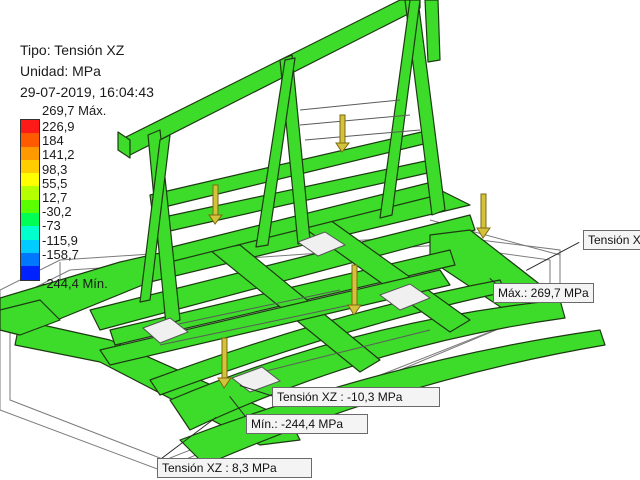 This screenshot has width=640, height=480. I want to click on legend-value-label: -73, so click(51, 226).